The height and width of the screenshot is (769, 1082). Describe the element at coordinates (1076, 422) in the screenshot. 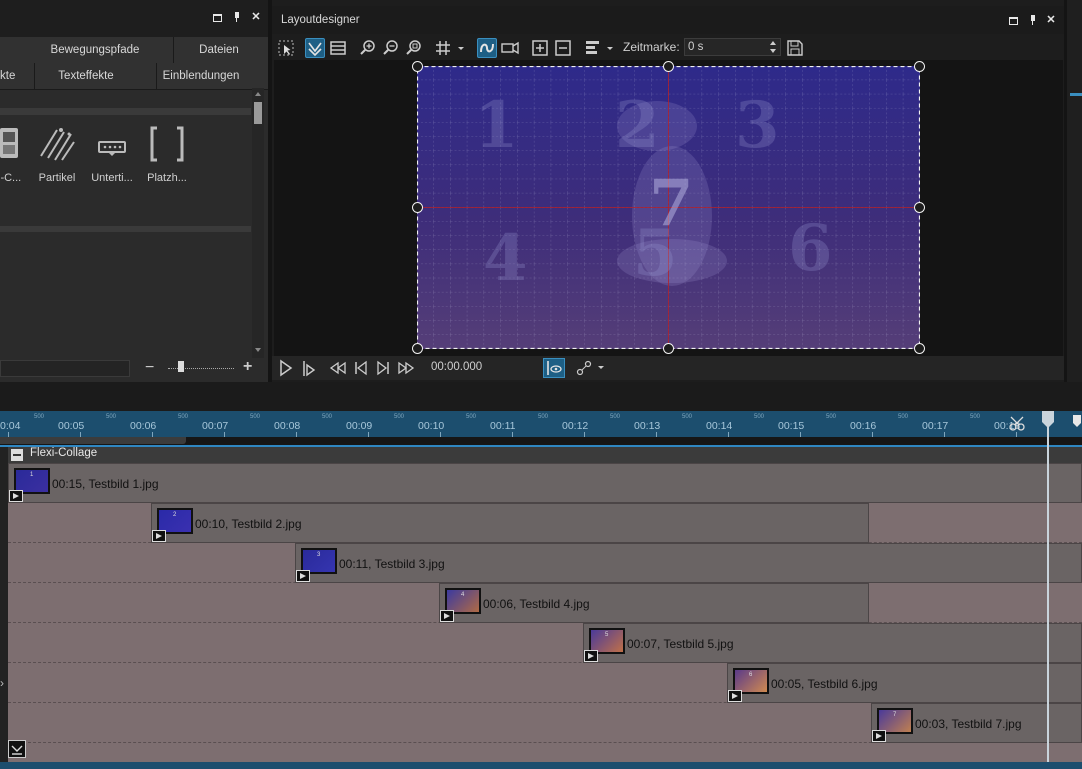

I see `end-marker` at that location.